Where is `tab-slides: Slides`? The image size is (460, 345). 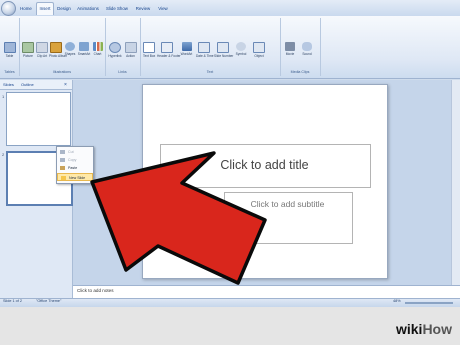 tab-slides: Slides is located at coordinates (8, 84).